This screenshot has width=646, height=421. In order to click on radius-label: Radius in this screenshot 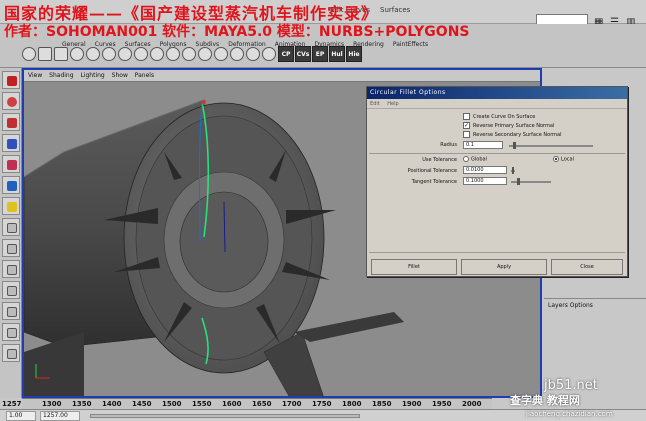, I will do `click(448, 145)`.